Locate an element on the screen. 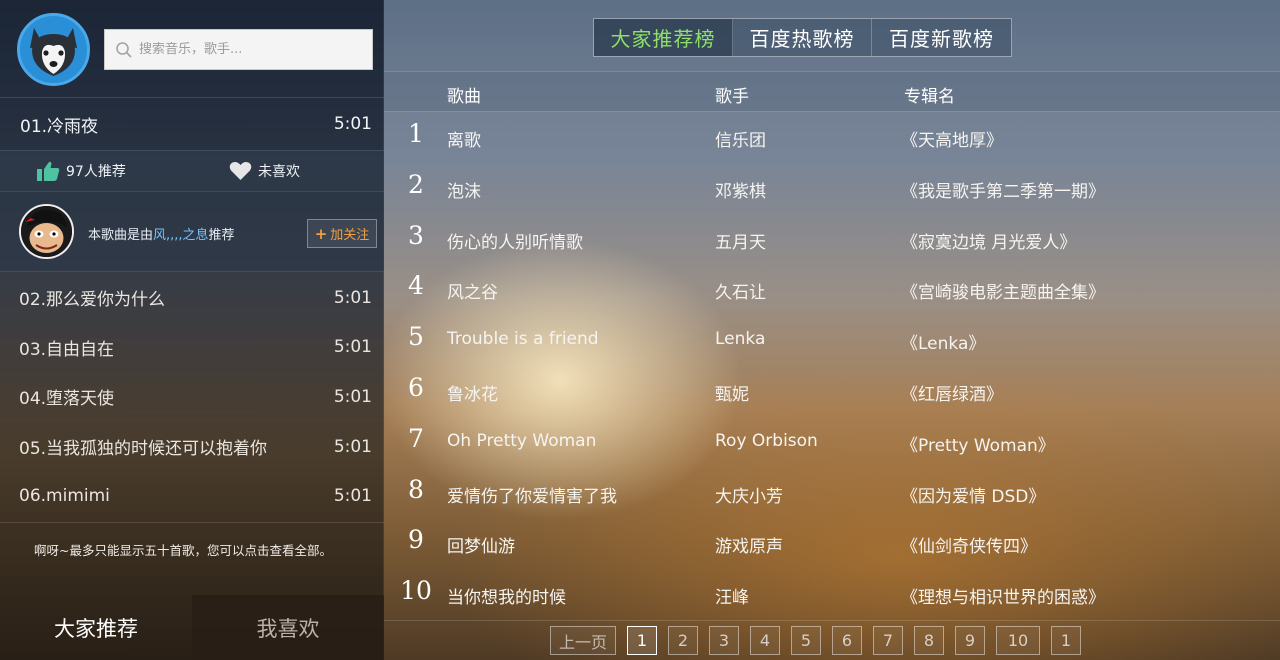 The image size is (1280, 660). table-row: 3 伤心的人别听情歌 五月天 《寂寞边境 月光爱人》 is located at coordinates (832, 239).